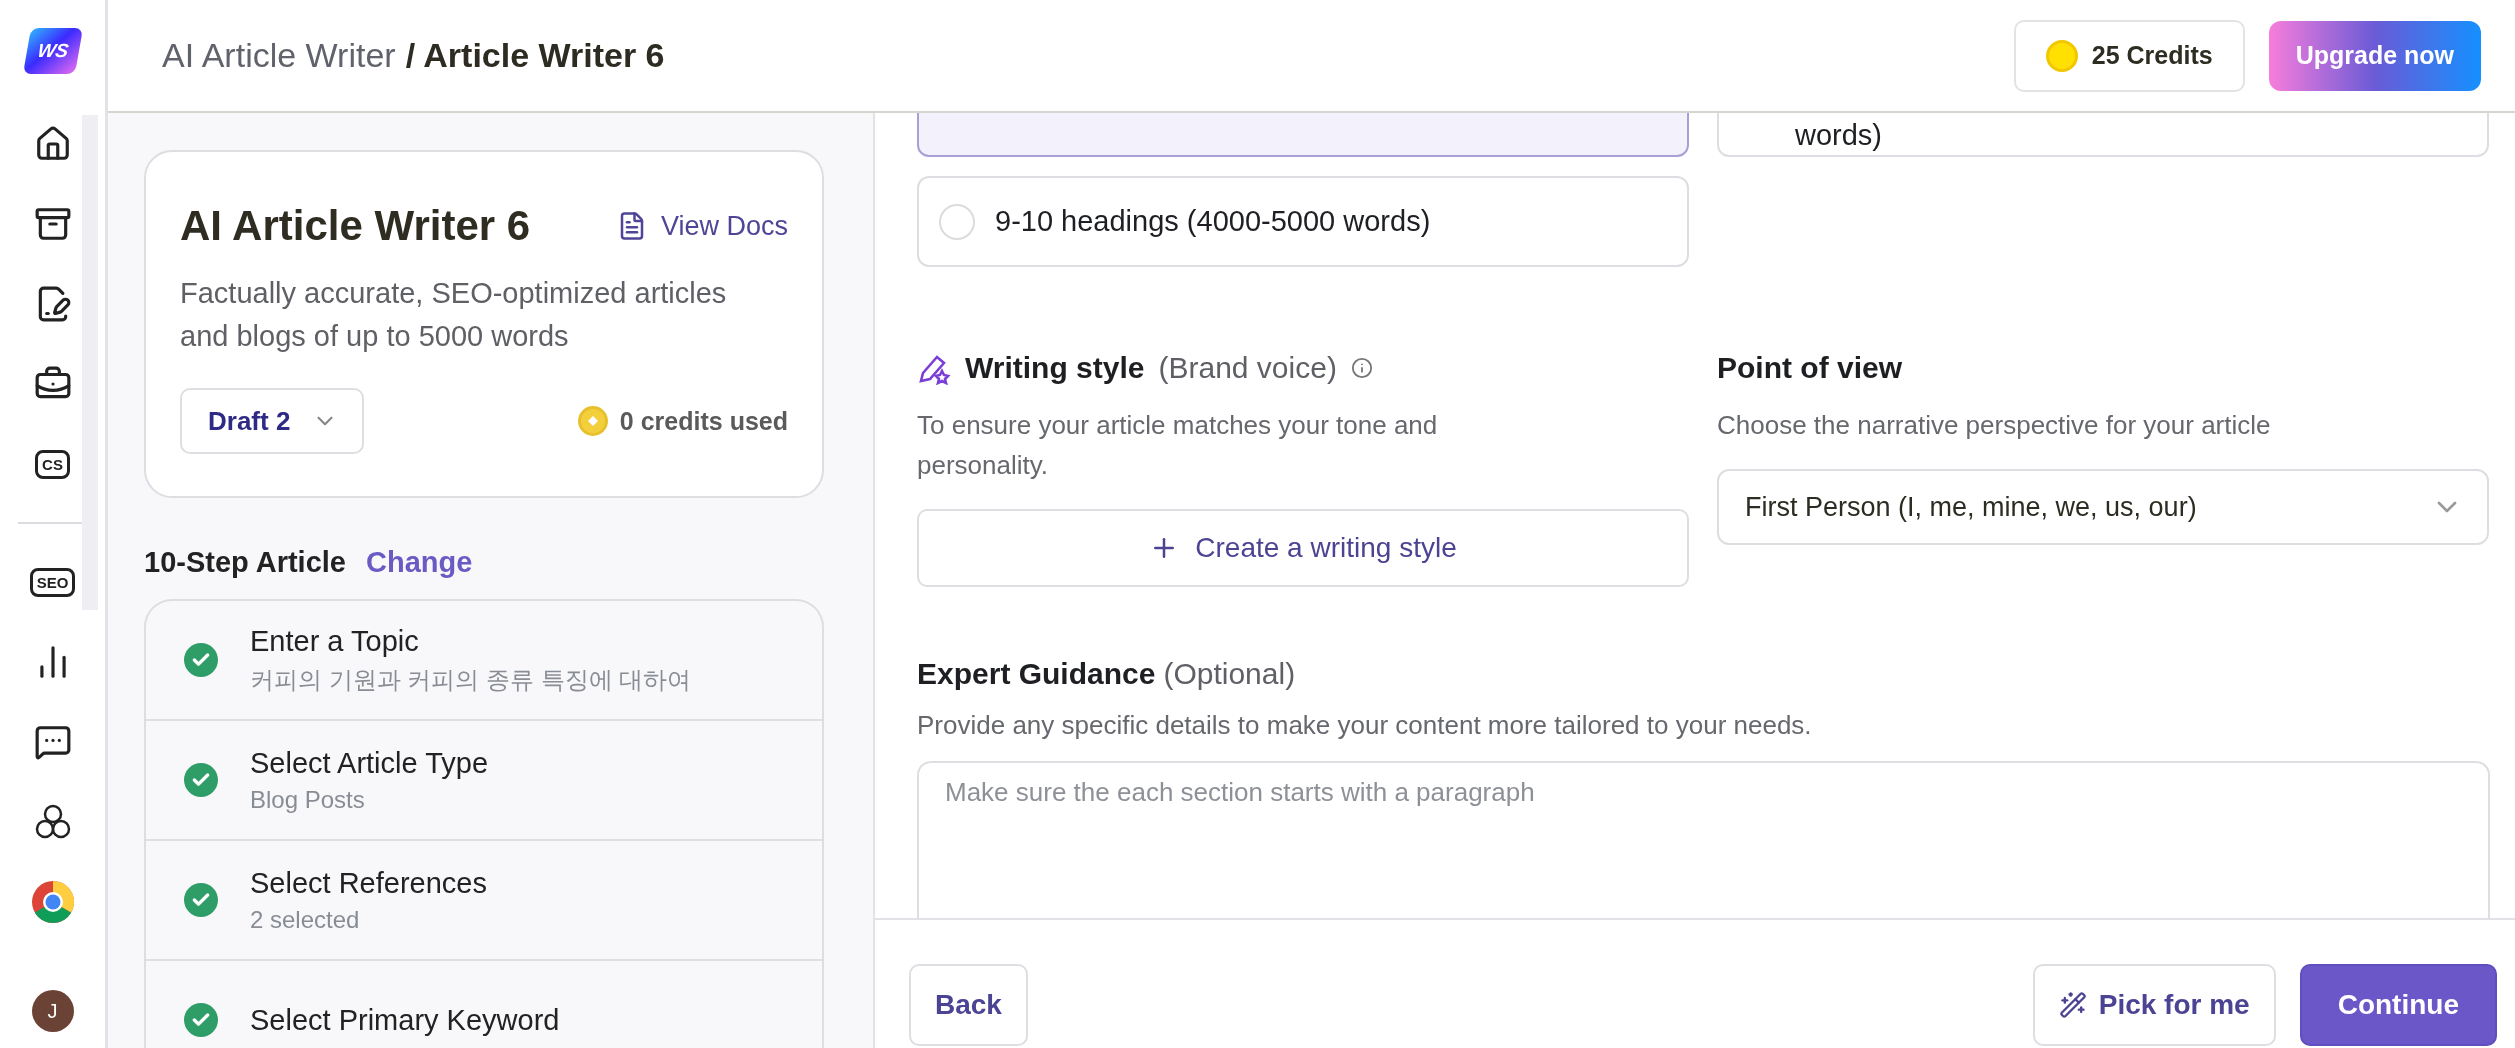 This screenshot has height=1048, width=2515. What do you see at coordinates (419, 562) in the screenshot?
I see `change-link: Change` at bounding box center [419, 562].